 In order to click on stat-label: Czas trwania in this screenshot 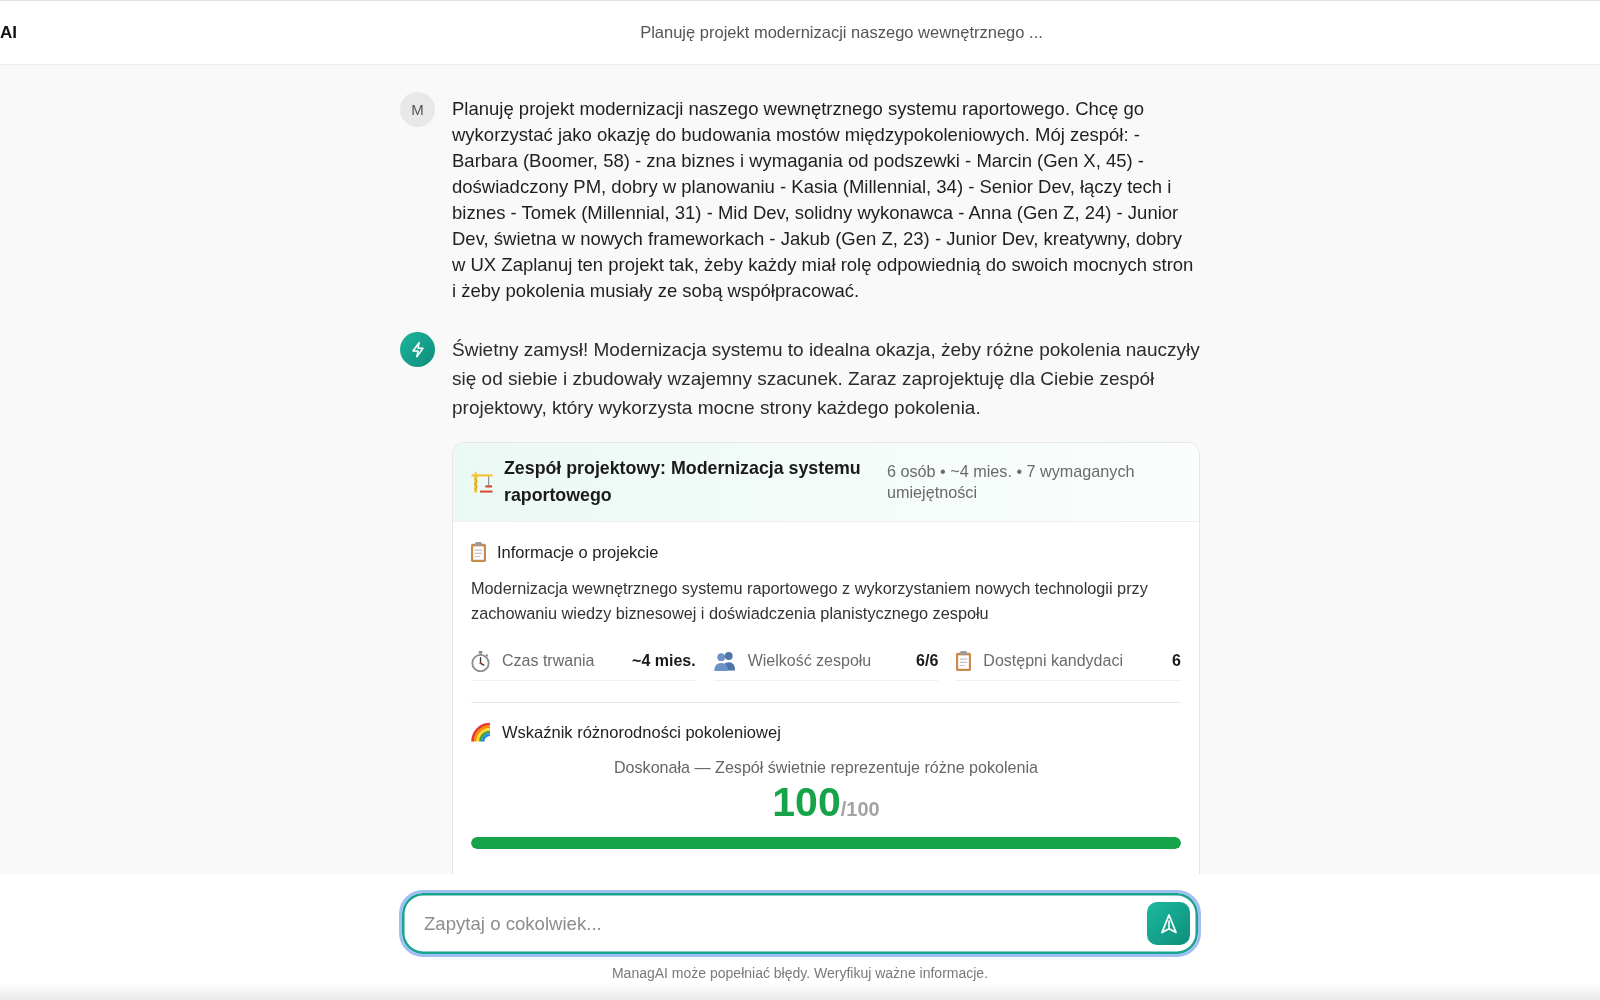, I will do `click(549, 661)`.